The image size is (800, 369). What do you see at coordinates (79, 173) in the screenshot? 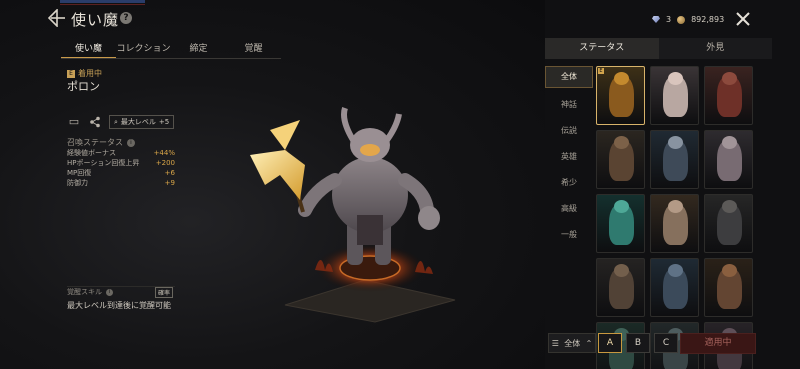
I see `stat-label: MP回復` at bounding box center [79, 173].